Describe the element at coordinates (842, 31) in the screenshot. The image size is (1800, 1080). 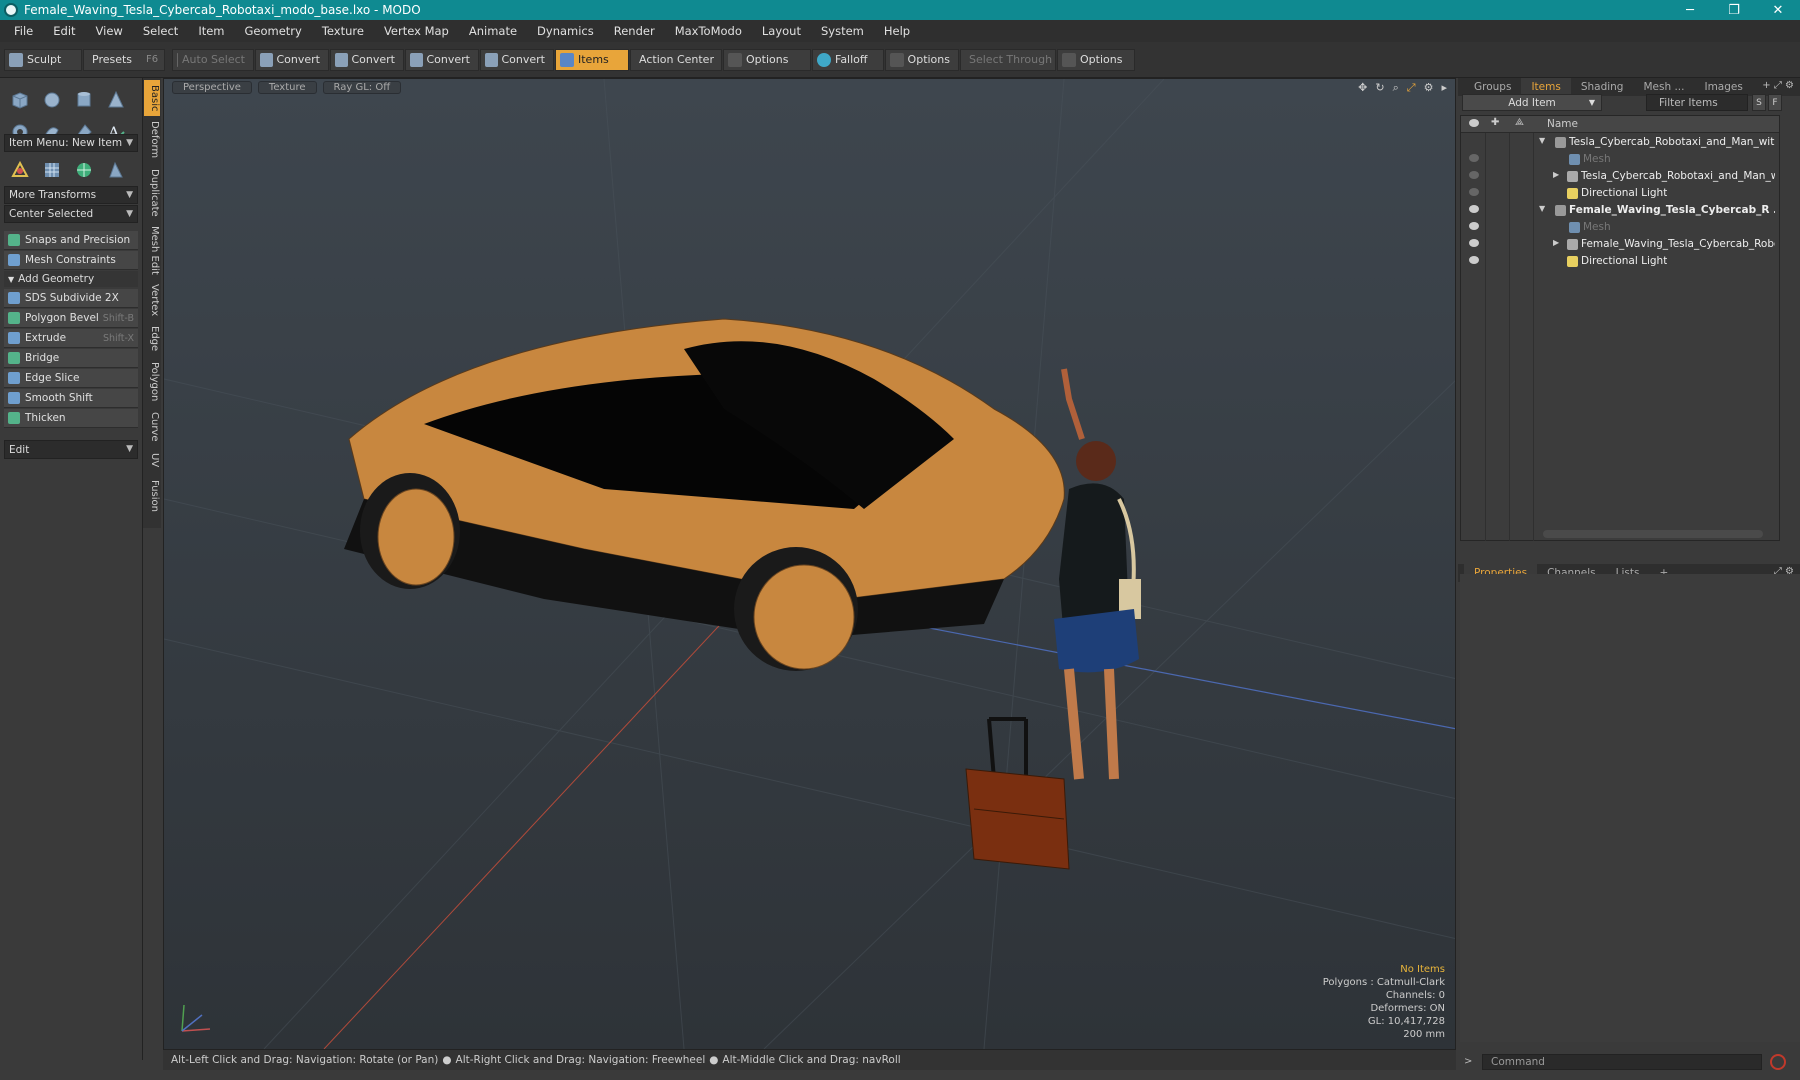
I see `menu-system: System` at that location.